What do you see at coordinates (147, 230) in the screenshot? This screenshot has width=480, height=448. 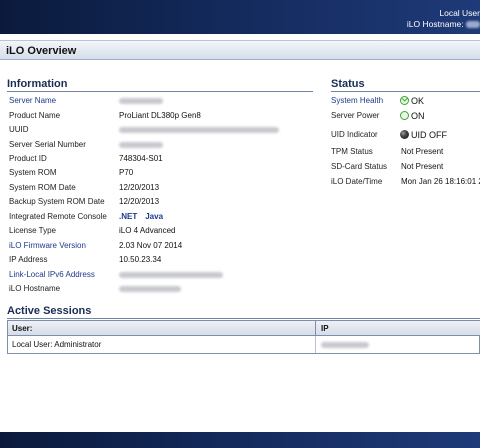 I see `license-type-value: iLO 4 Advanced` at bounding box center [147, 230].